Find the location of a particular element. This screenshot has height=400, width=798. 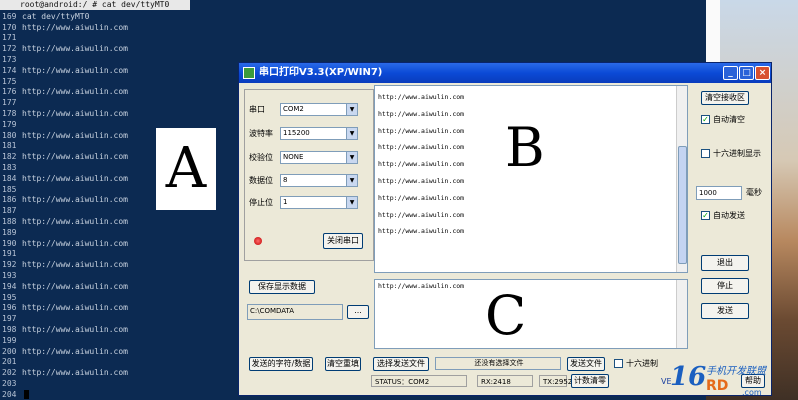

line-number: 181 is located at coordinates (9, 146).